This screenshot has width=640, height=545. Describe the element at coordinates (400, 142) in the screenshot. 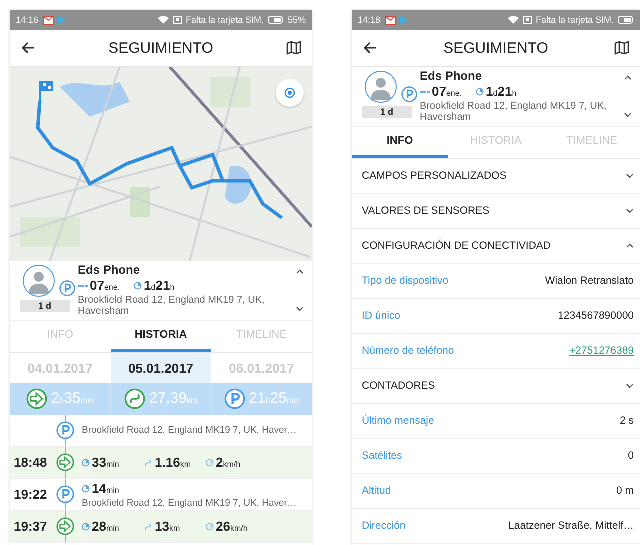

I see `tab: INFO` at that location.